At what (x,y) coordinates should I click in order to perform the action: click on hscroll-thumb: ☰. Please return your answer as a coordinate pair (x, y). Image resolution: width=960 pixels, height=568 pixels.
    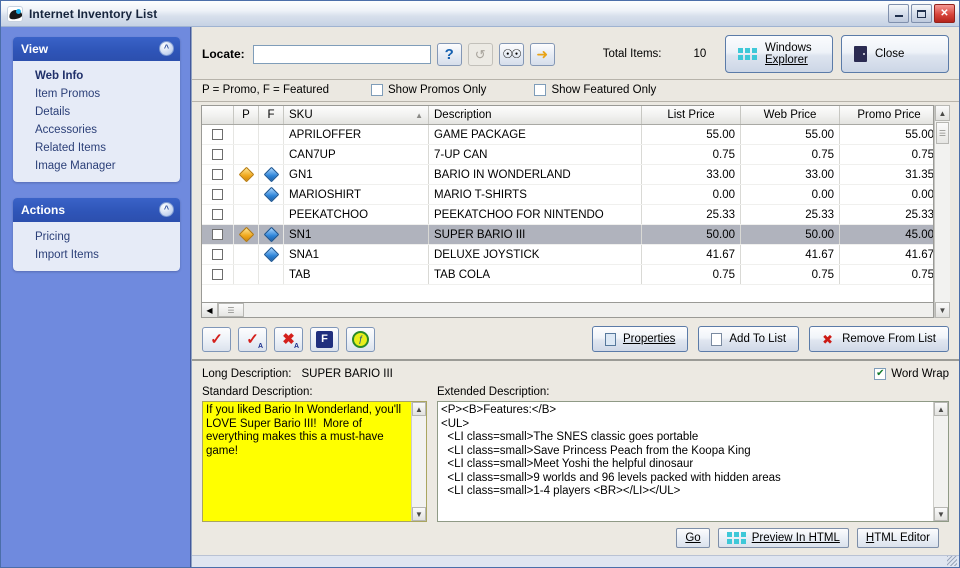
    Looking at the image, I should click on (231, 310).